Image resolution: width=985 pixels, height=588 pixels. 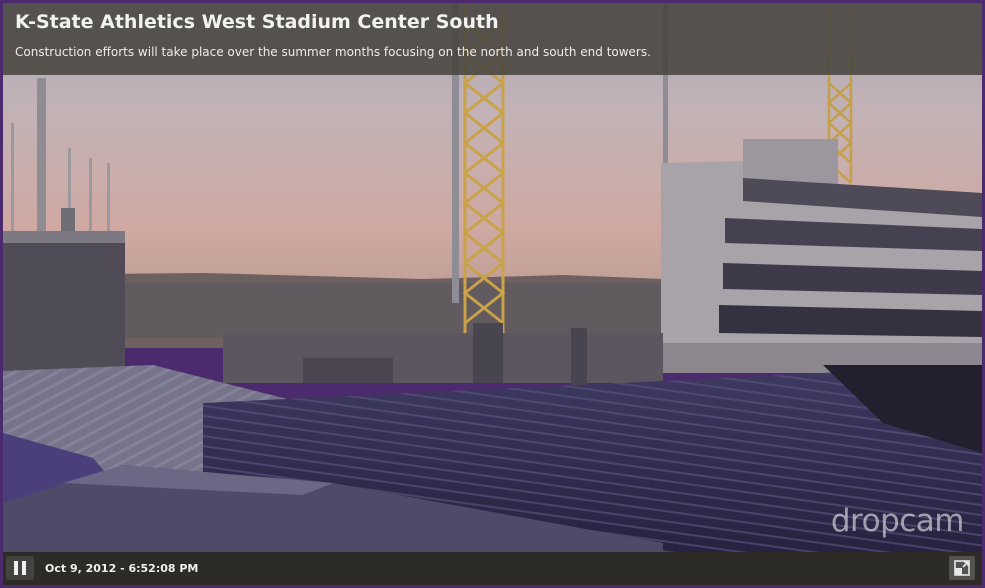 What do you see at coordinates (16, 568) in the screenshot?
I see `pause-icon` at bounding box center [16, 568].